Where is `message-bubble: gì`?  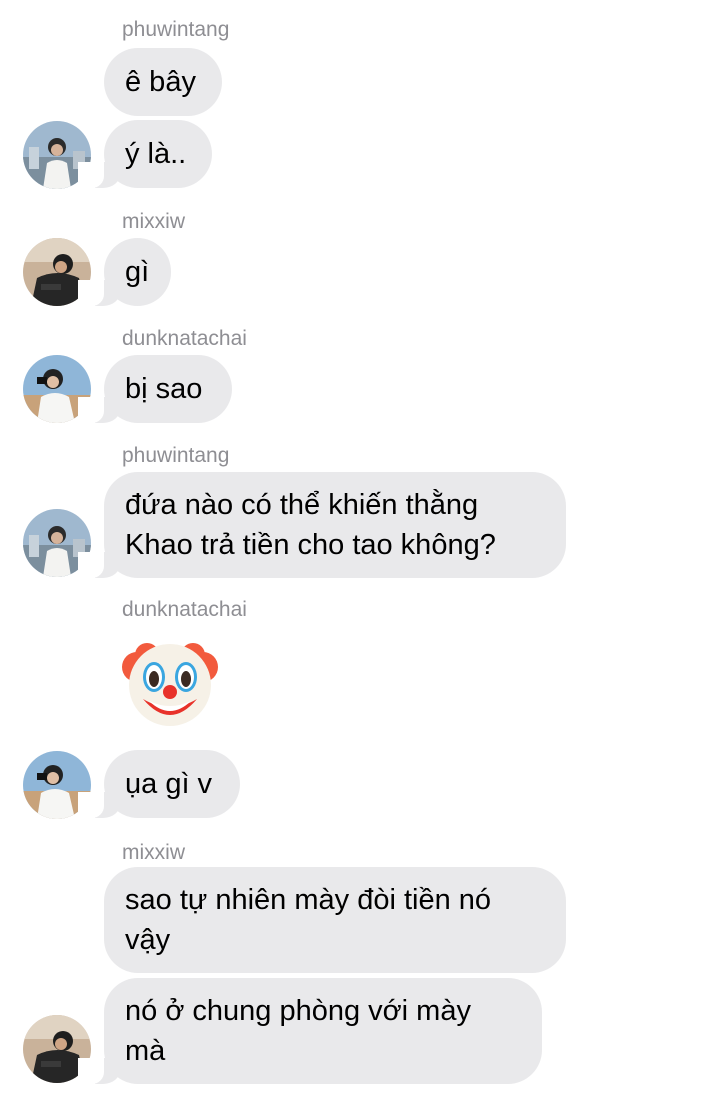 message-bubble: gì is located at coordinates (124, 272).